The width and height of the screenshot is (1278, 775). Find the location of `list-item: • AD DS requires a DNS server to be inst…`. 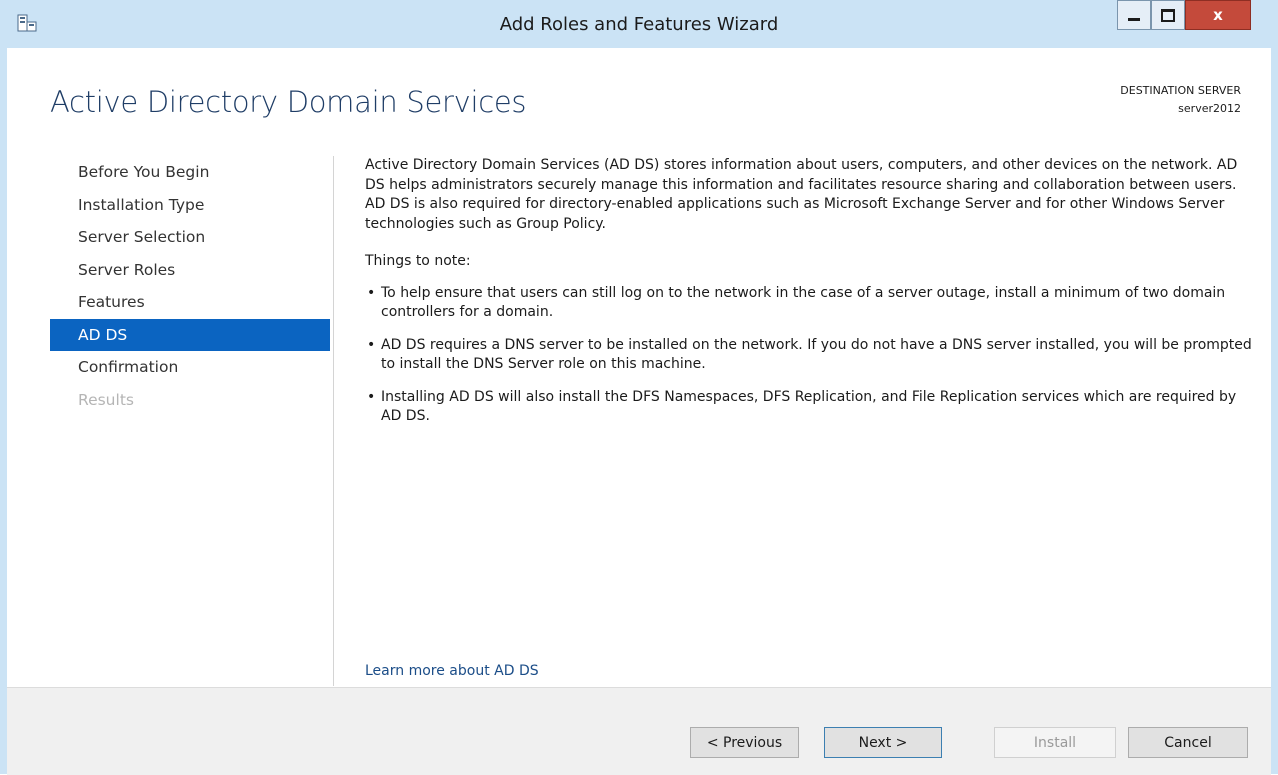

list-item: • AD DS requires a DNS server to be inst… is located at coordinates (810, 355).